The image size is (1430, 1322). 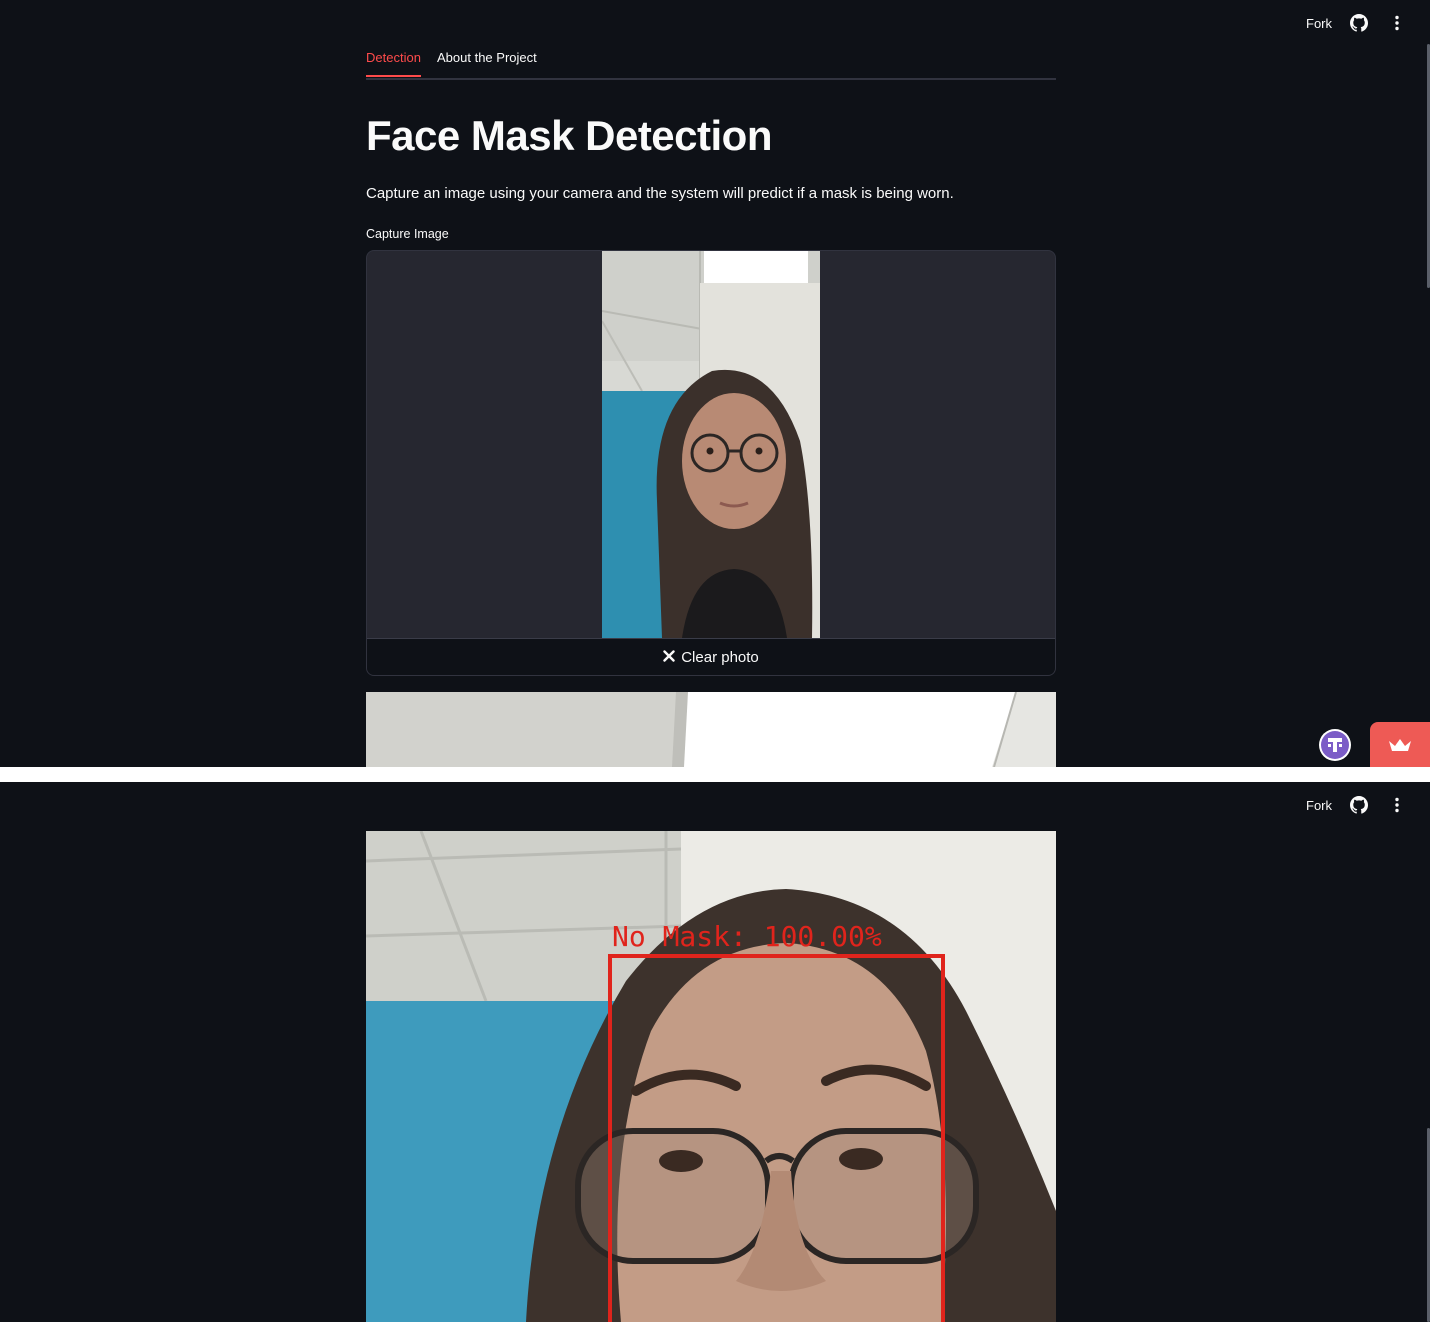 I want to click on crown-icon, so click(x=1400, y=744).